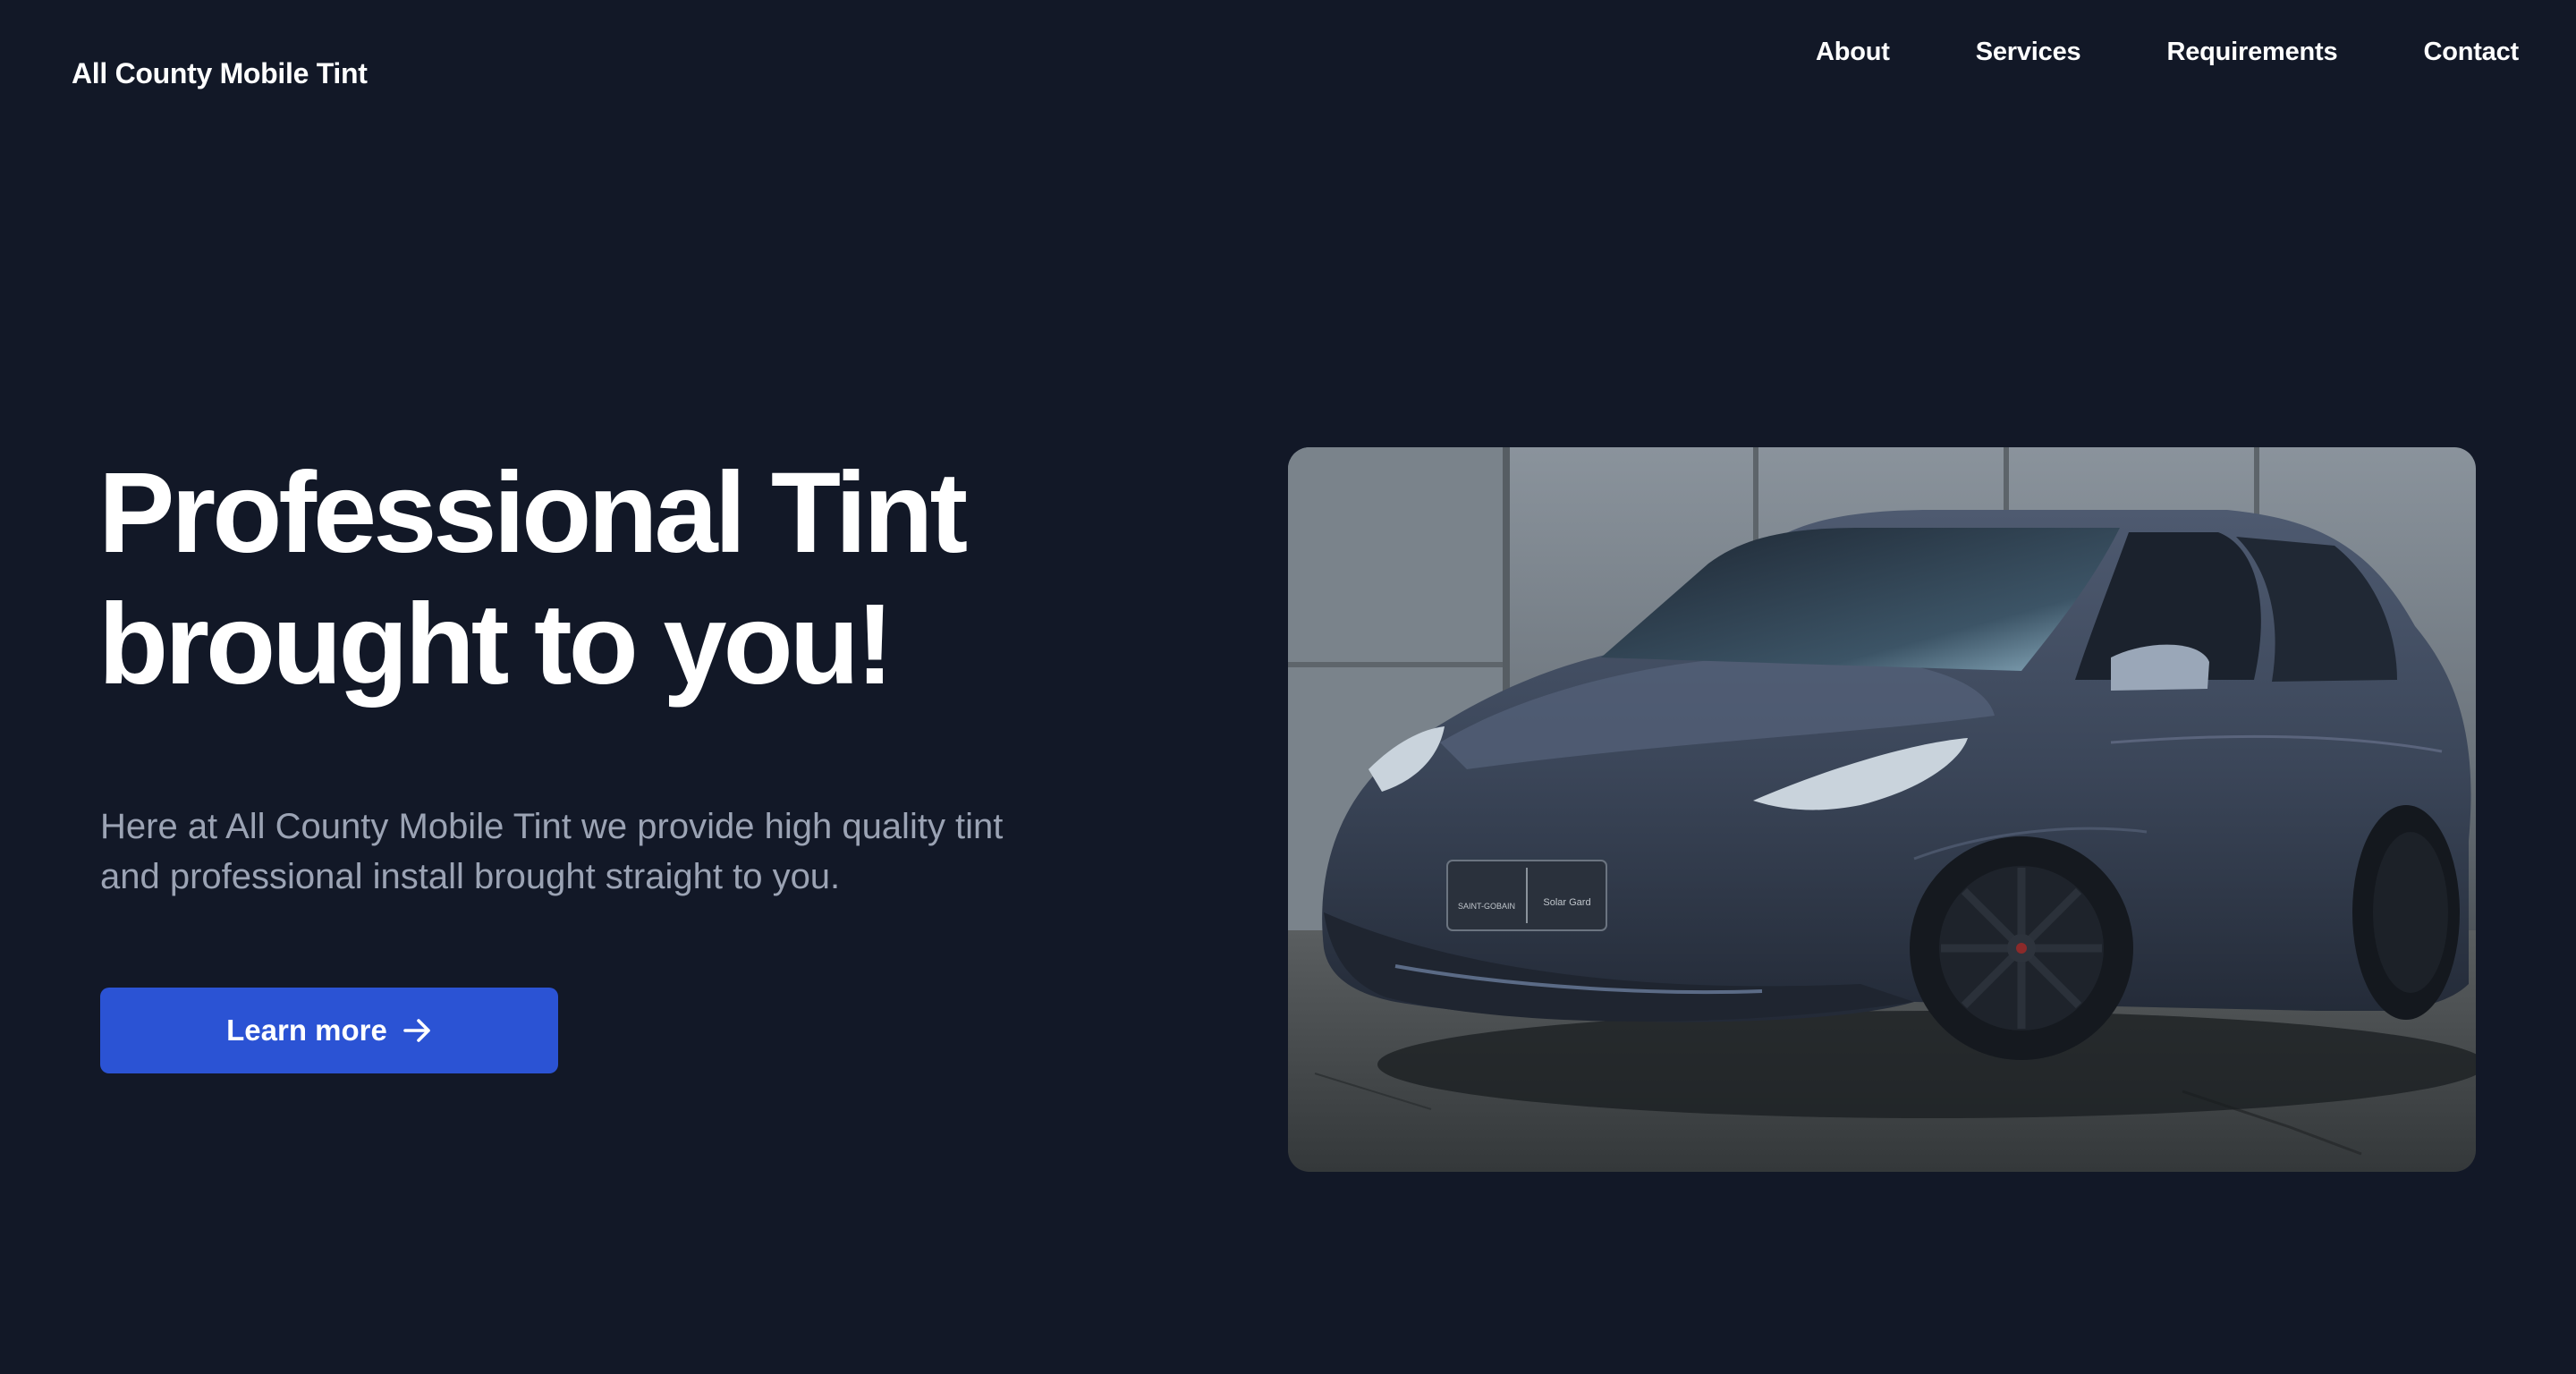 Image resolution: width=2576 pixels, height=1374 pixels. What do you see at coordinates (1853, 52) in the screenshot?
I see `nav-link-about: About` at bounding box center [1853, 52].